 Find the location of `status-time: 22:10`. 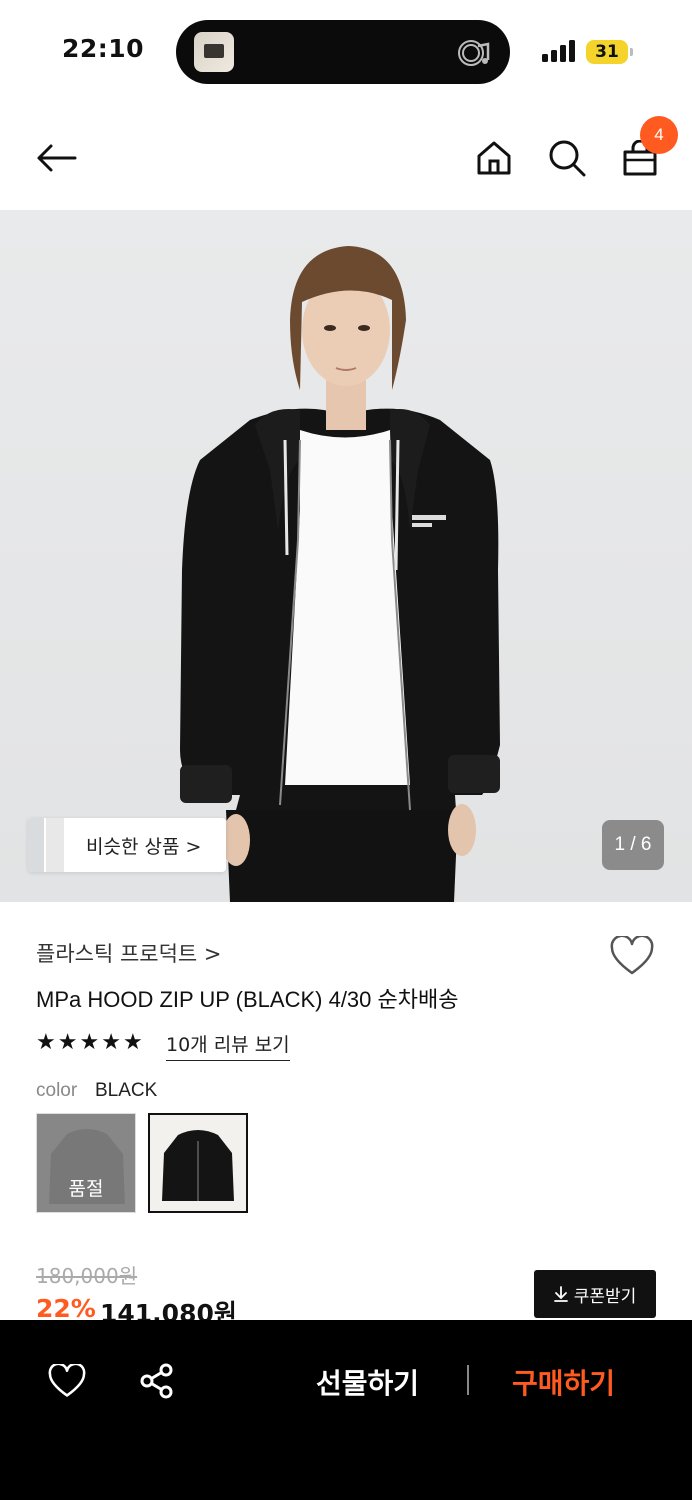

status-time: 22:10 is located at coordinates (103, 48).